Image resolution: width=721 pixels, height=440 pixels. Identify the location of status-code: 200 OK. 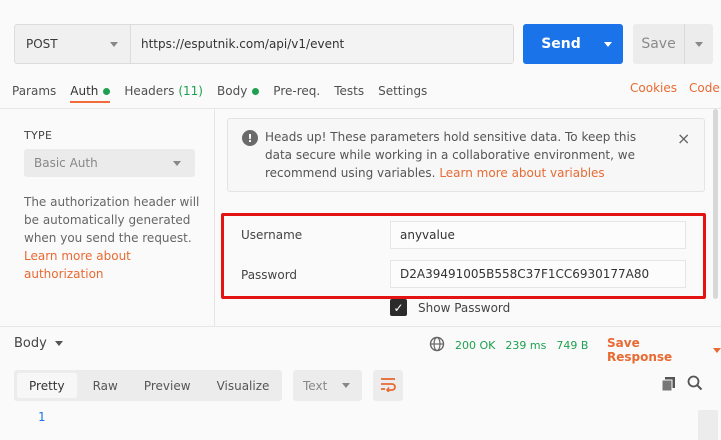
(475, 345).